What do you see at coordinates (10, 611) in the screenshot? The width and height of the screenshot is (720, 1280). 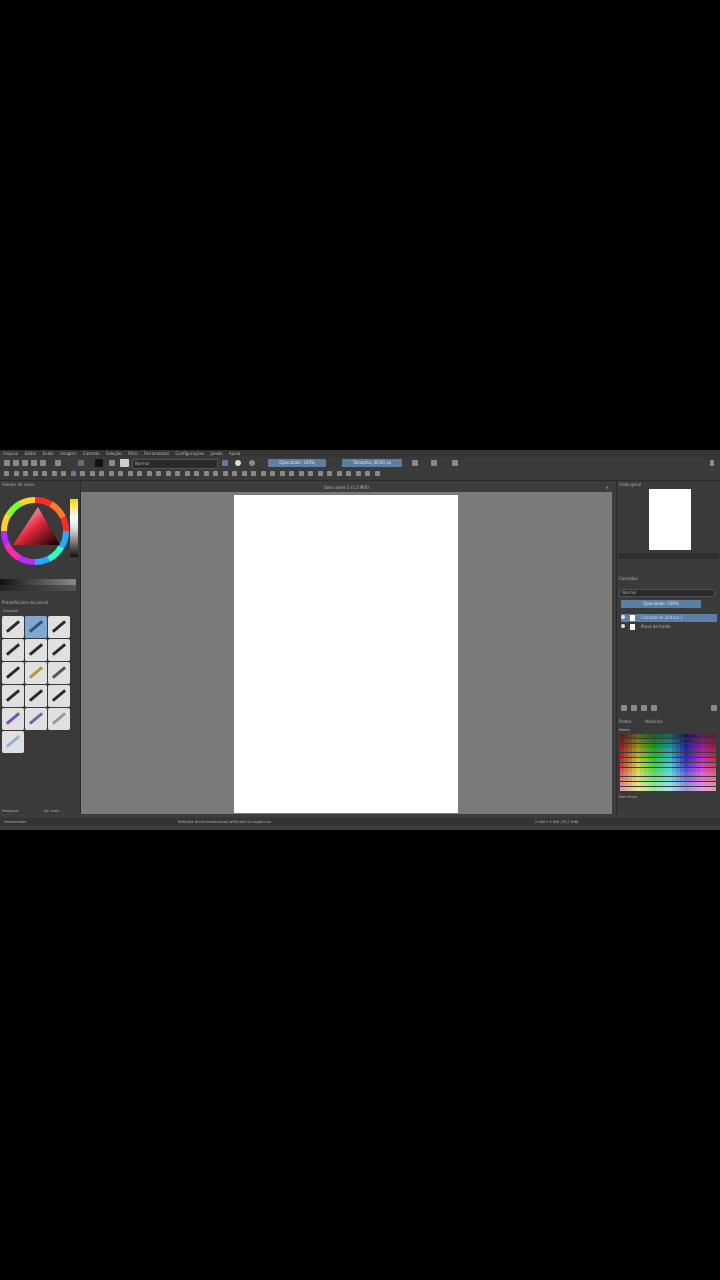 I see `brush-tag-label: Etiqueta` at bounding box center [10, 611].